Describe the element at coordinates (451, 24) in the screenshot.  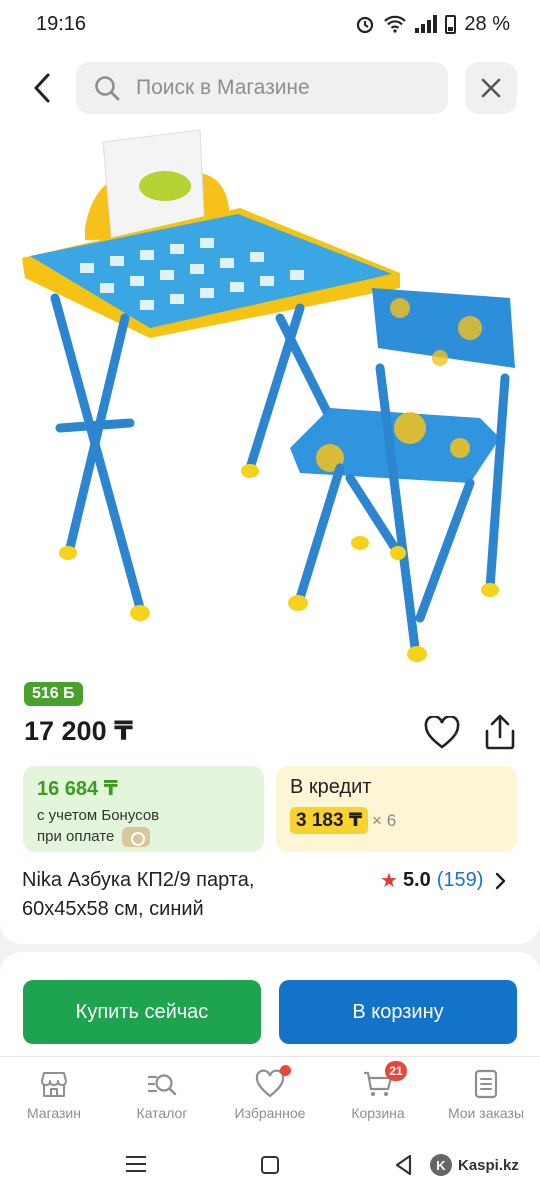
I see `battery-icon` at that location.